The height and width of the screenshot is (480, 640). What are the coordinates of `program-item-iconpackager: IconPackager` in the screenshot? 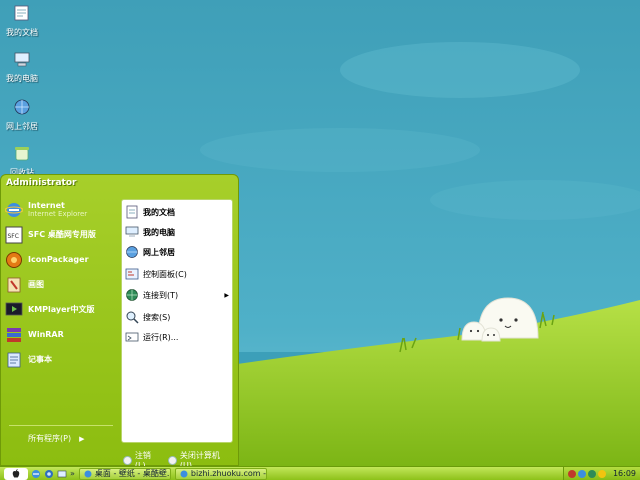 It's located at (61, 259).